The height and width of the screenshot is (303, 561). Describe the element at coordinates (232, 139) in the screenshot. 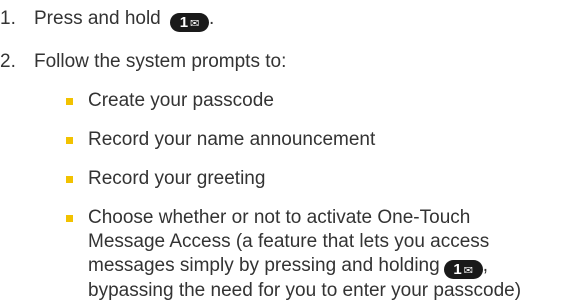

I see `list-item-text: Record your name announcement` at that location.